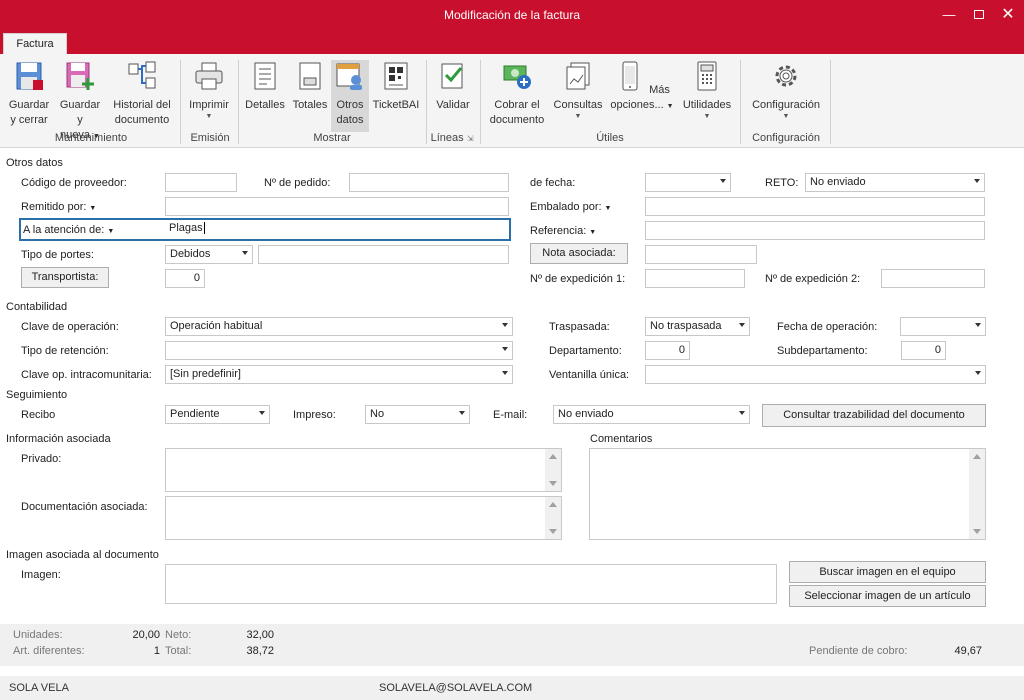 Image resolution: width=1024 pixels, height=700 pixels. What do you see at coordinates (566, 207) in the screenshot?
I see `embalado-por-text: Embalado por:` at bounding box center [566, 207].